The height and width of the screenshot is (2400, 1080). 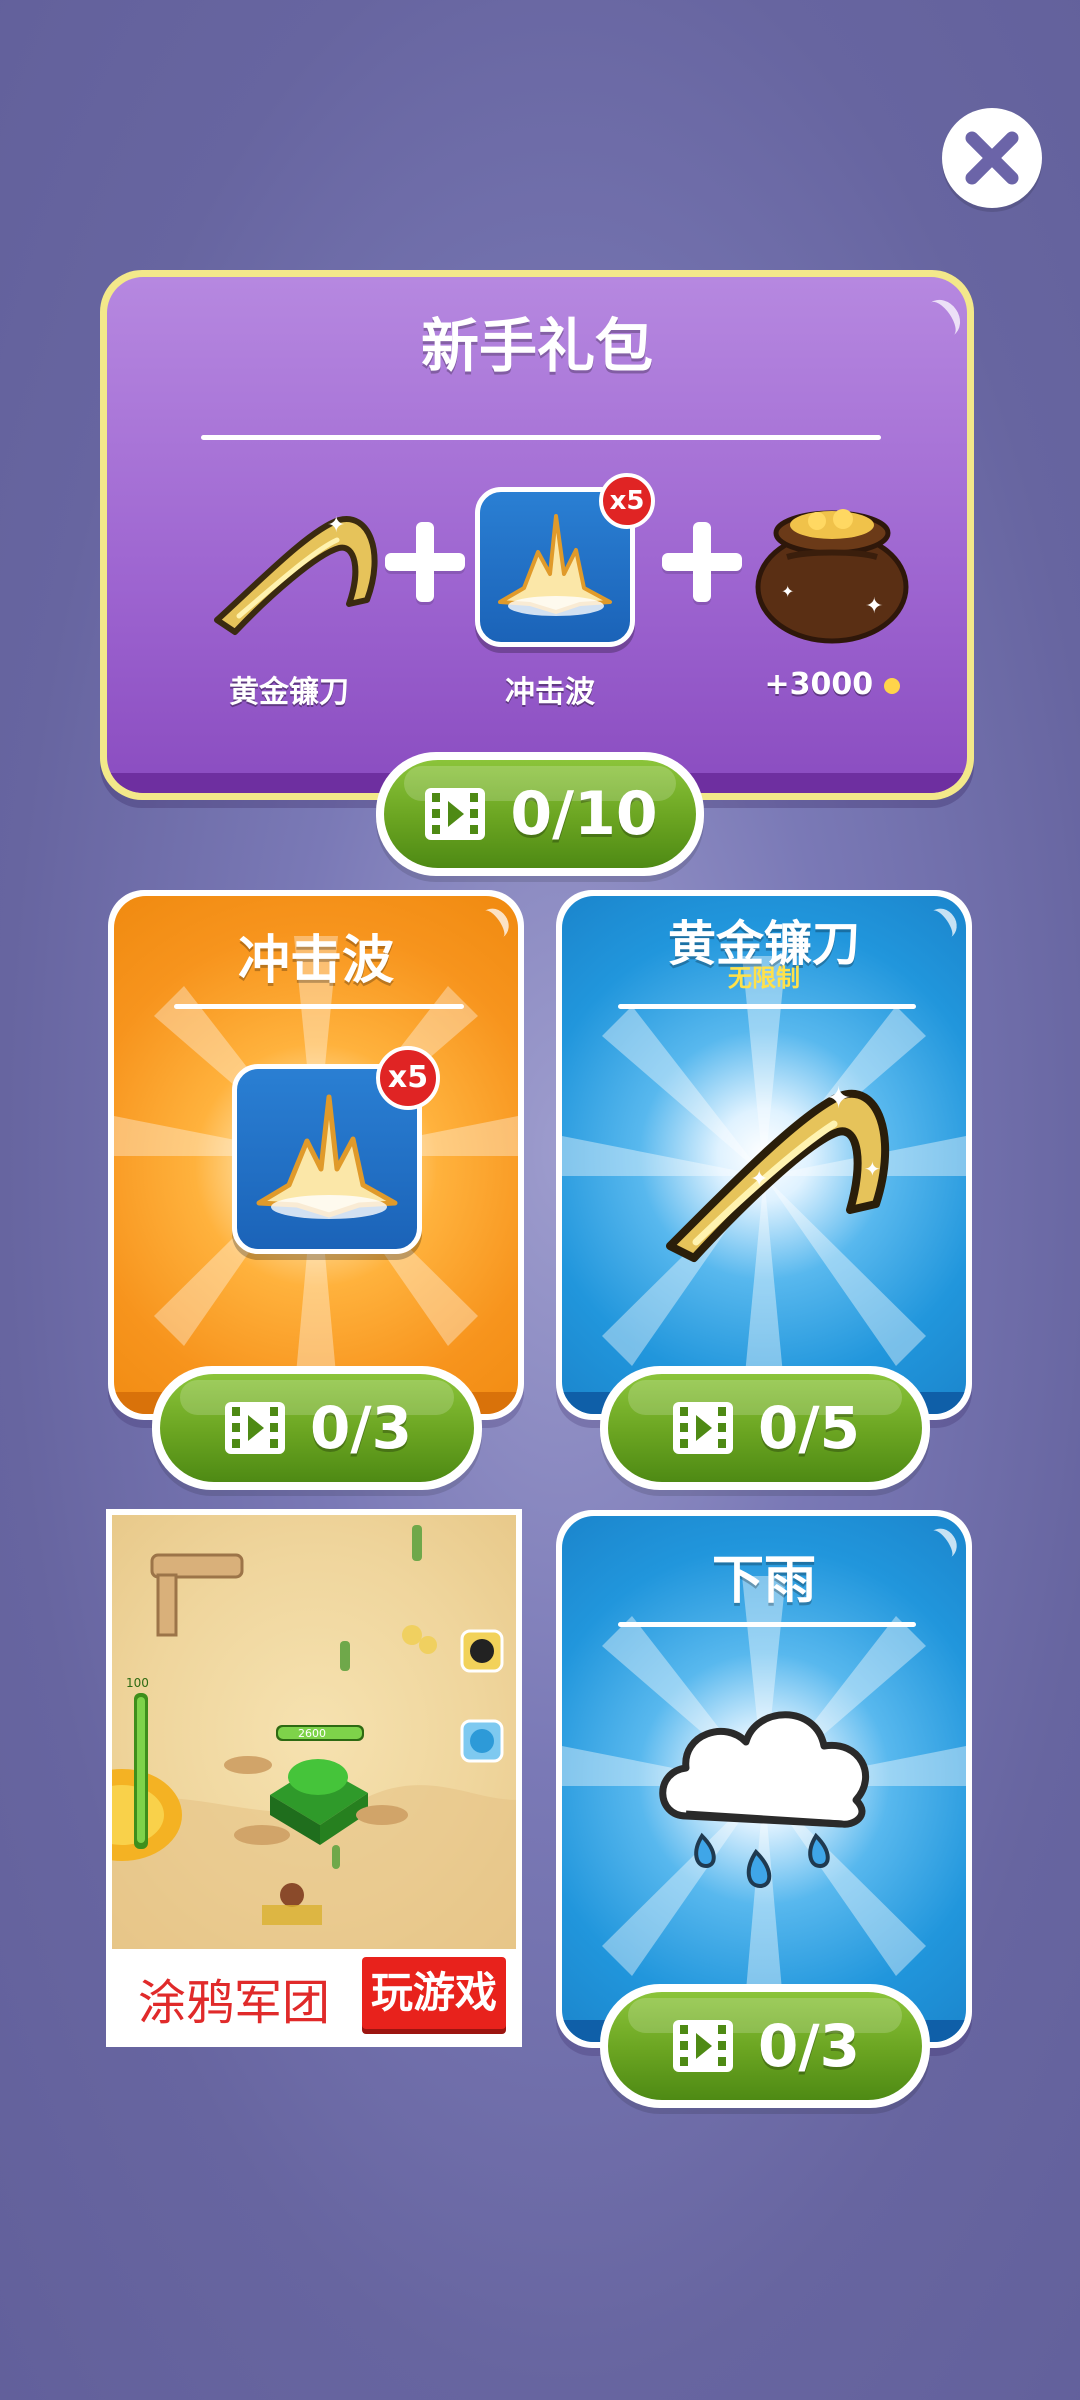 I want to click on golden-sickle-video-button: 0/5, so click(x=765, y=1428).